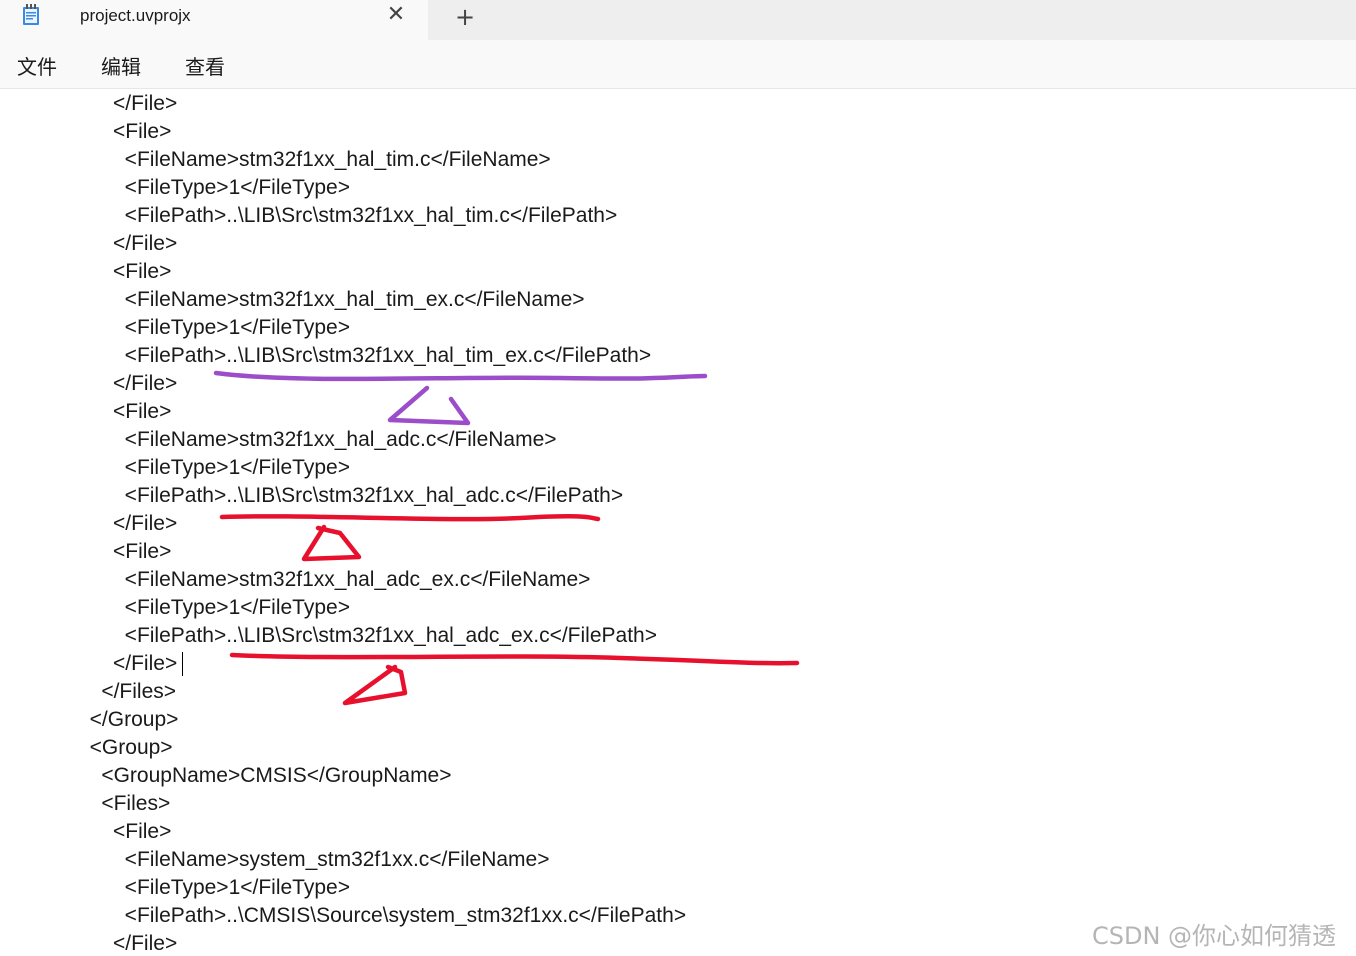  Describe the element at coordinates (317, 439) in the screenshot. I see `code-line: <FileName>stm32f1xx_hal_adc.c</FileName>` at that location.